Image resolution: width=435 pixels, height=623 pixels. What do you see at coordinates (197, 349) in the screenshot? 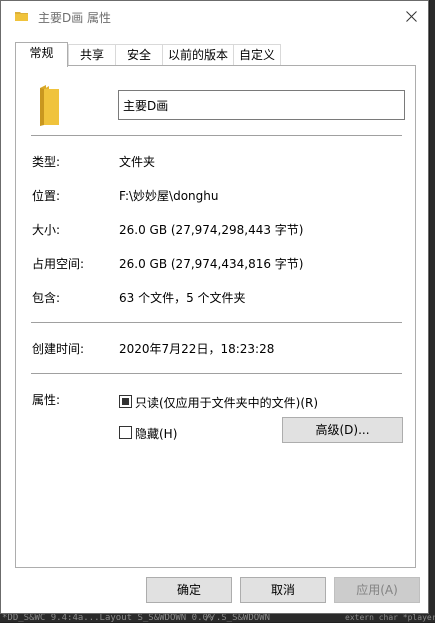
I see `created-value: 2020年7月22日，18:23:28` at bounding box center [197, 349].